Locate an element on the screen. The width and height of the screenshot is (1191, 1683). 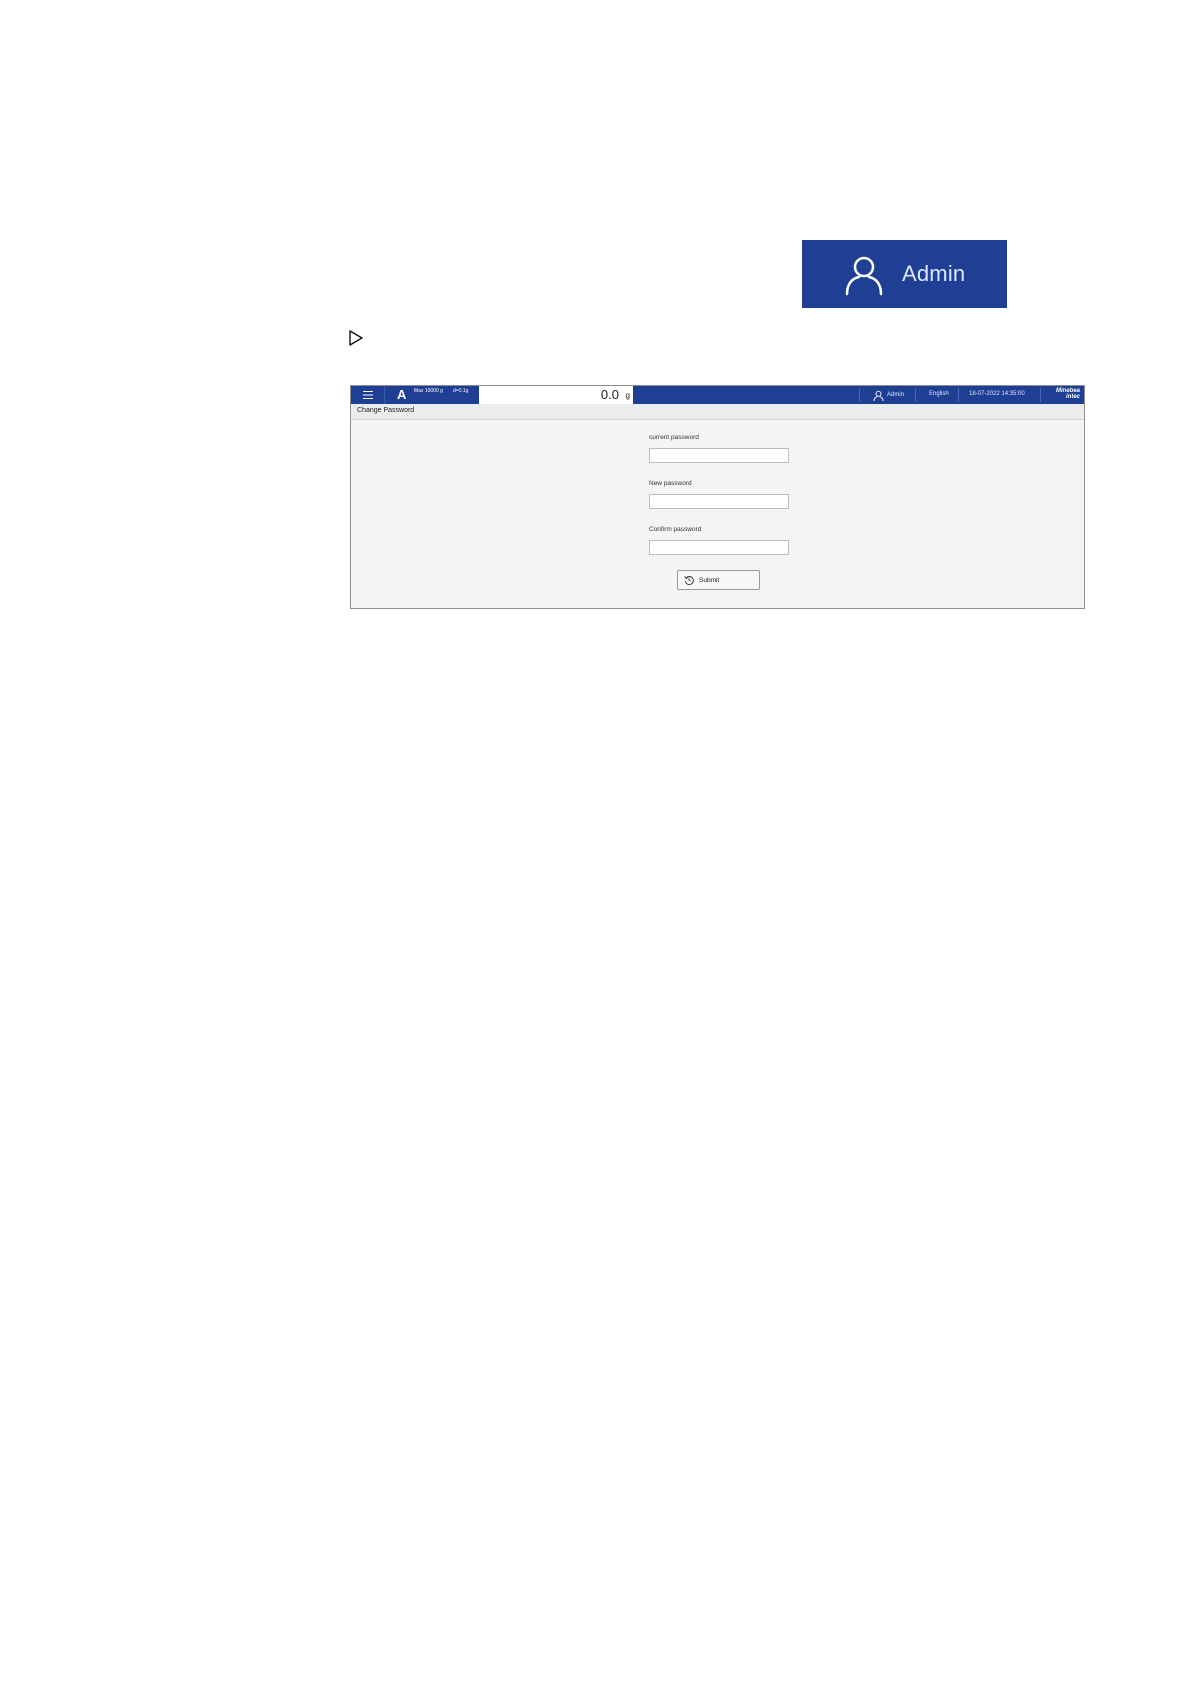
submit-refresh-icon is located at coordinates (689, 580).